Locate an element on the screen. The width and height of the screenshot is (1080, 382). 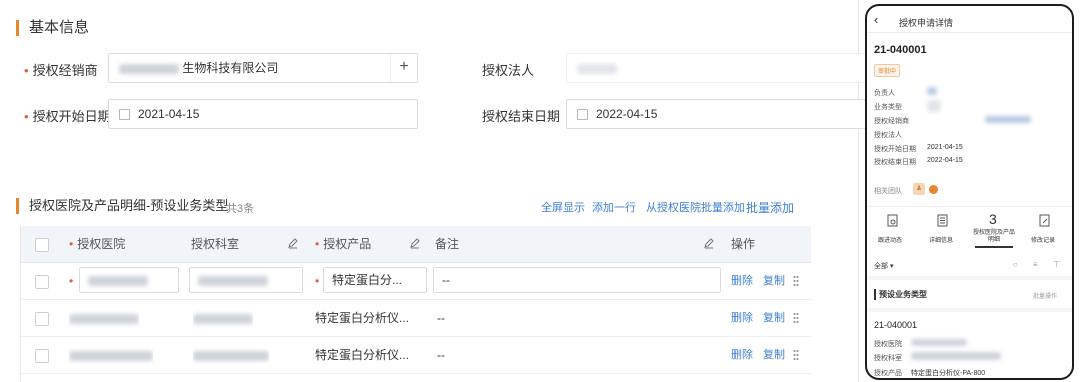
tab-followup: 跟进动态 is located at coordinates (890, 239).